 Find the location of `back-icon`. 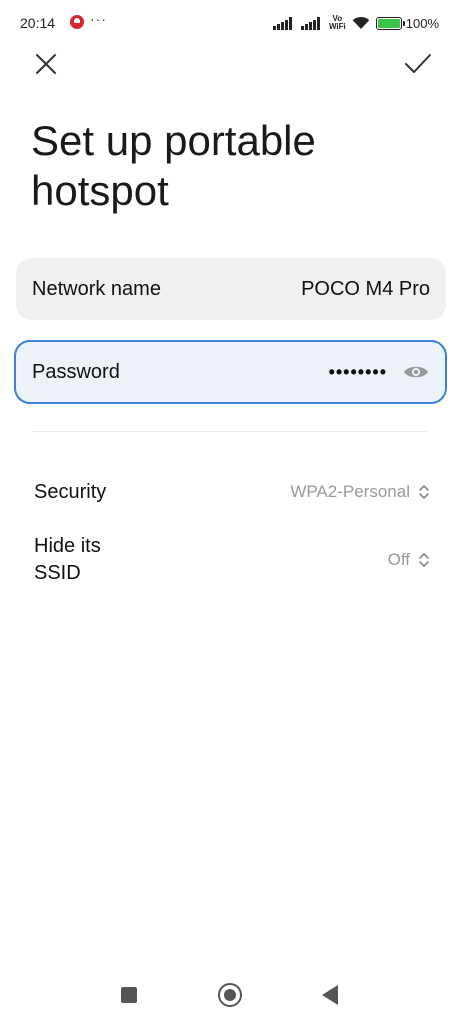

back-icon is located at coordinates (330, 995).